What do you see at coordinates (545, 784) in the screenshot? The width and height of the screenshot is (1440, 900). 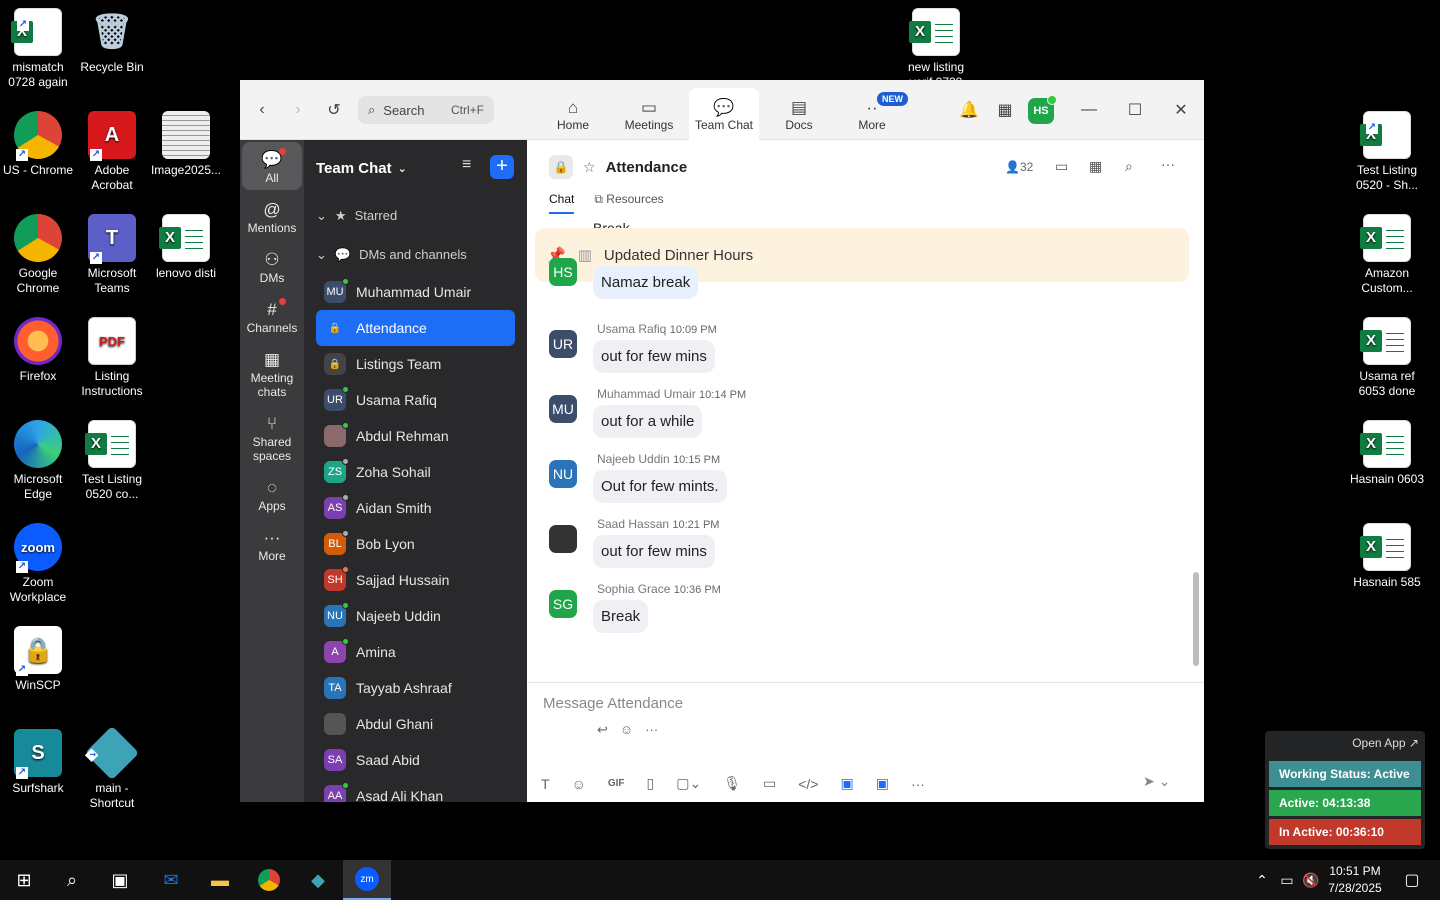 I see `format-icon: T` at bounding box center [545, 784].